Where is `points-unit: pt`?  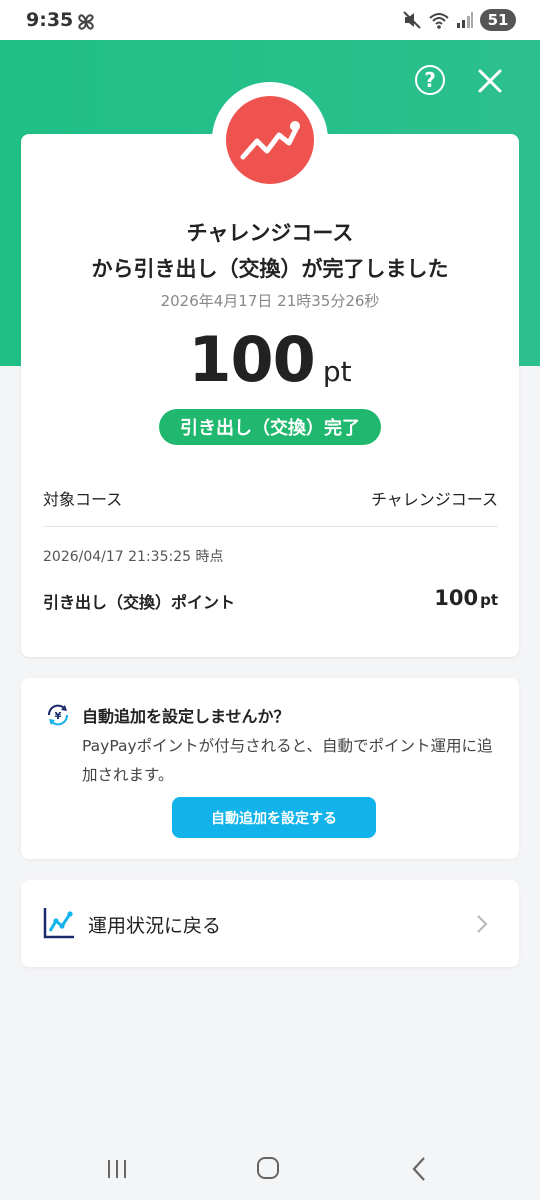
points-unit: pt is located at coordinates (489, 600).